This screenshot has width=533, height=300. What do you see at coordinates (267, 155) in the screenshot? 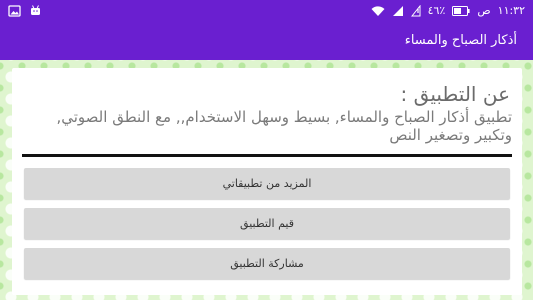
I see `section-divider` at bounding box center [267, 155].